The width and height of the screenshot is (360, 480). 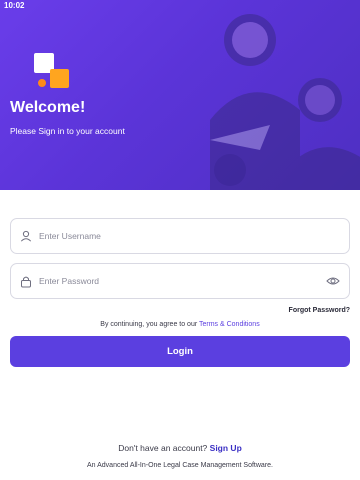 I want to click on signup-prompt: Don't have an account?, so click(x=164, y=448).